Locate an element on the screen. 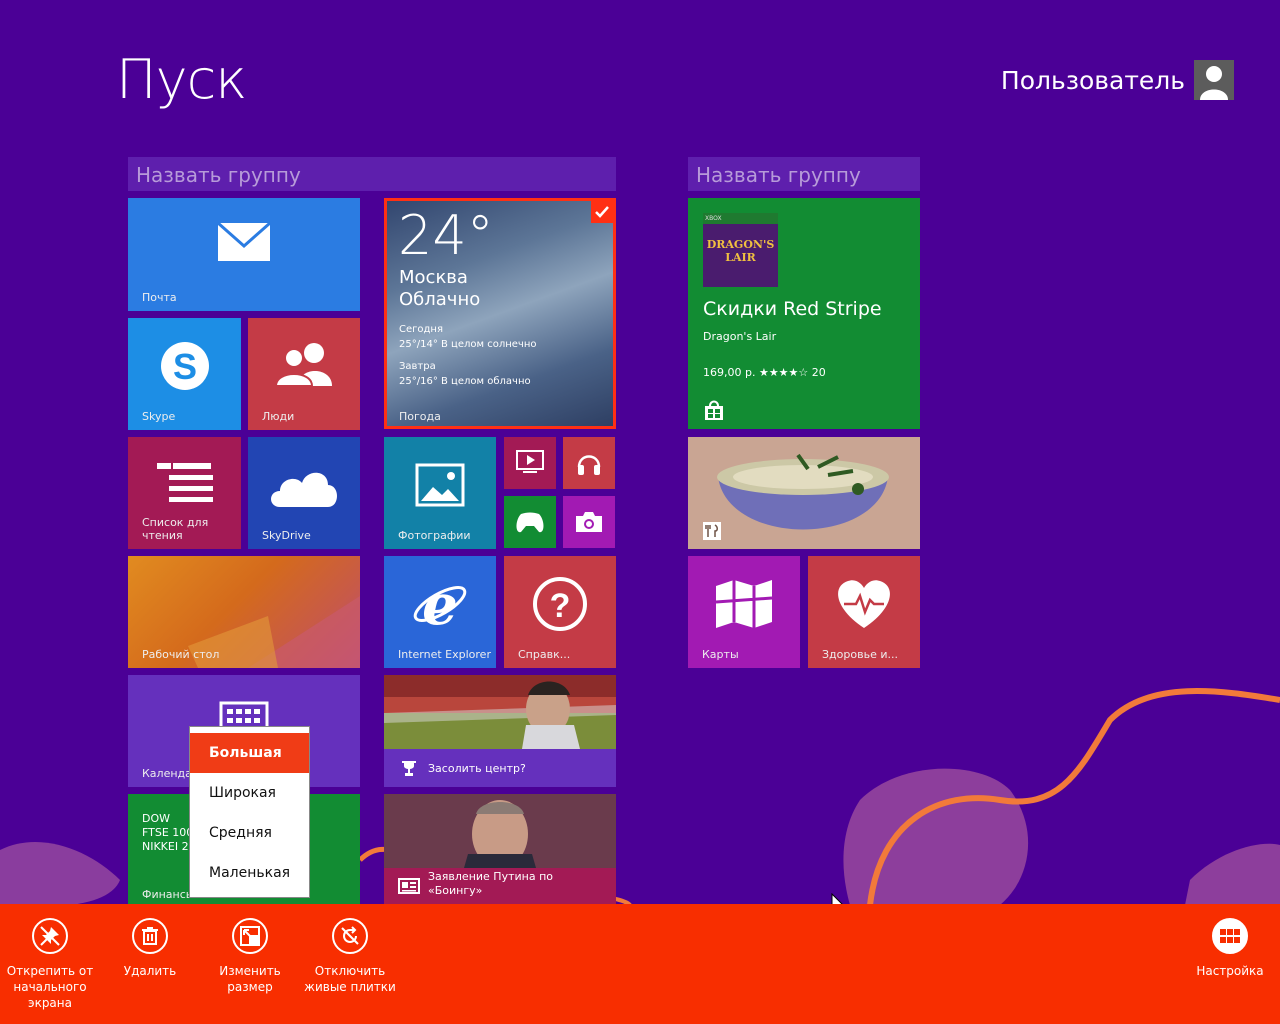 Image resolution: width=1280 pixels, height=1024 pixels. weather-tomorrow-label: Завтра is located at coordinates (417, 366).